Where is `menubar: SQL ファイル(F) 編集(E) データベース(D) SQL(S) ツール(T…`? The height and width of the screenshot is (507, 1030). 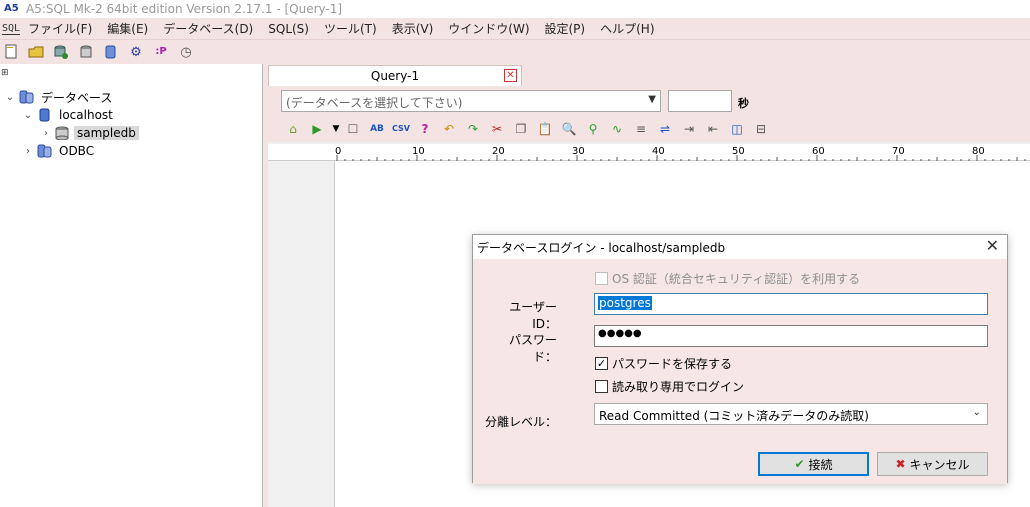
menubar: SQL ファイル(F) 編集(E) データベース(D) SQL(S) ツール(T… is located at coordinates (515, 29).